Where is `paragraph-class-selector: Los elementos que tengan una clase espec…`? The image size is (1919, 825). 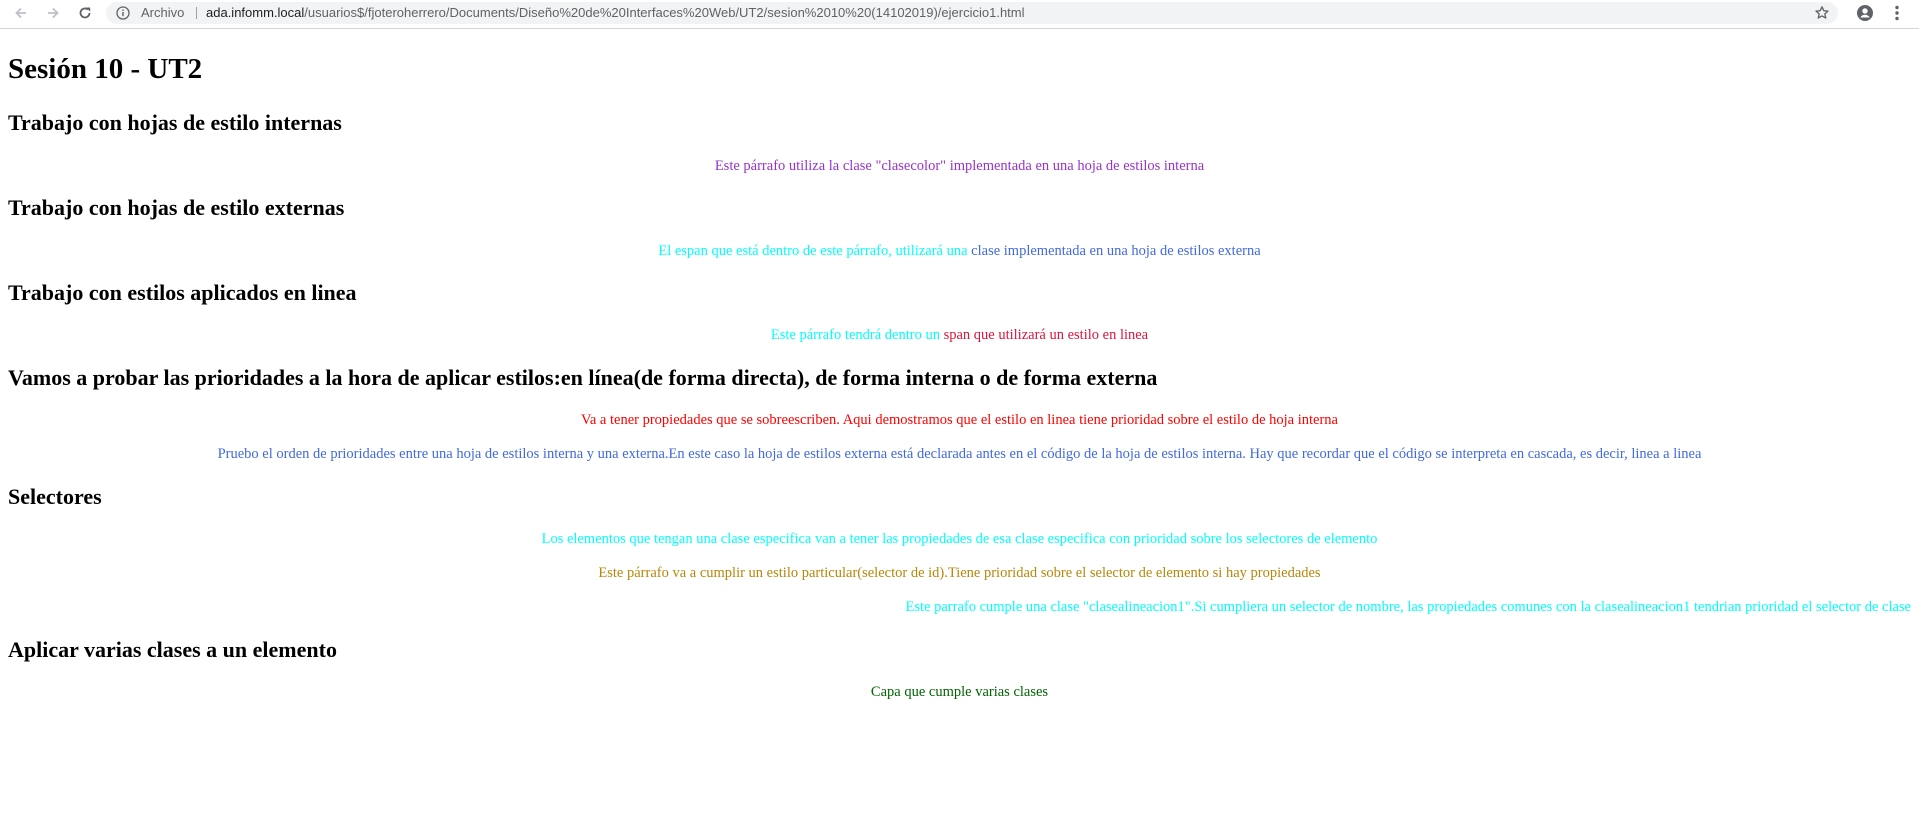 paragraph-class-selector: Los elementos que tengan una clase espec… is located at coordinates (959, 539).